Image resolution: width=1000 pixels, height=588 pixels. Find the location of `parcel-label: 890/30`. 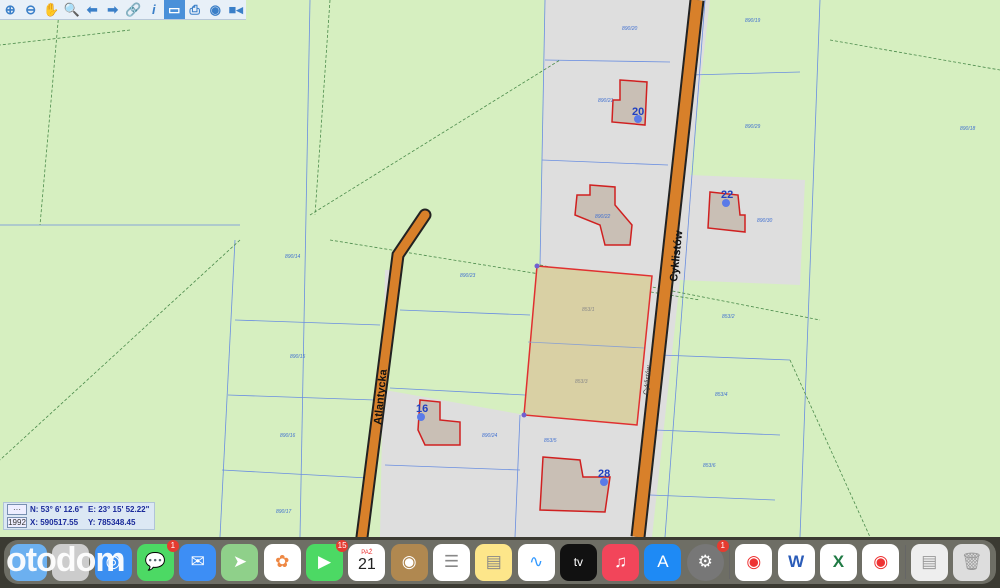

parcel-label: 890/30 is located at coordinates (765, 221).